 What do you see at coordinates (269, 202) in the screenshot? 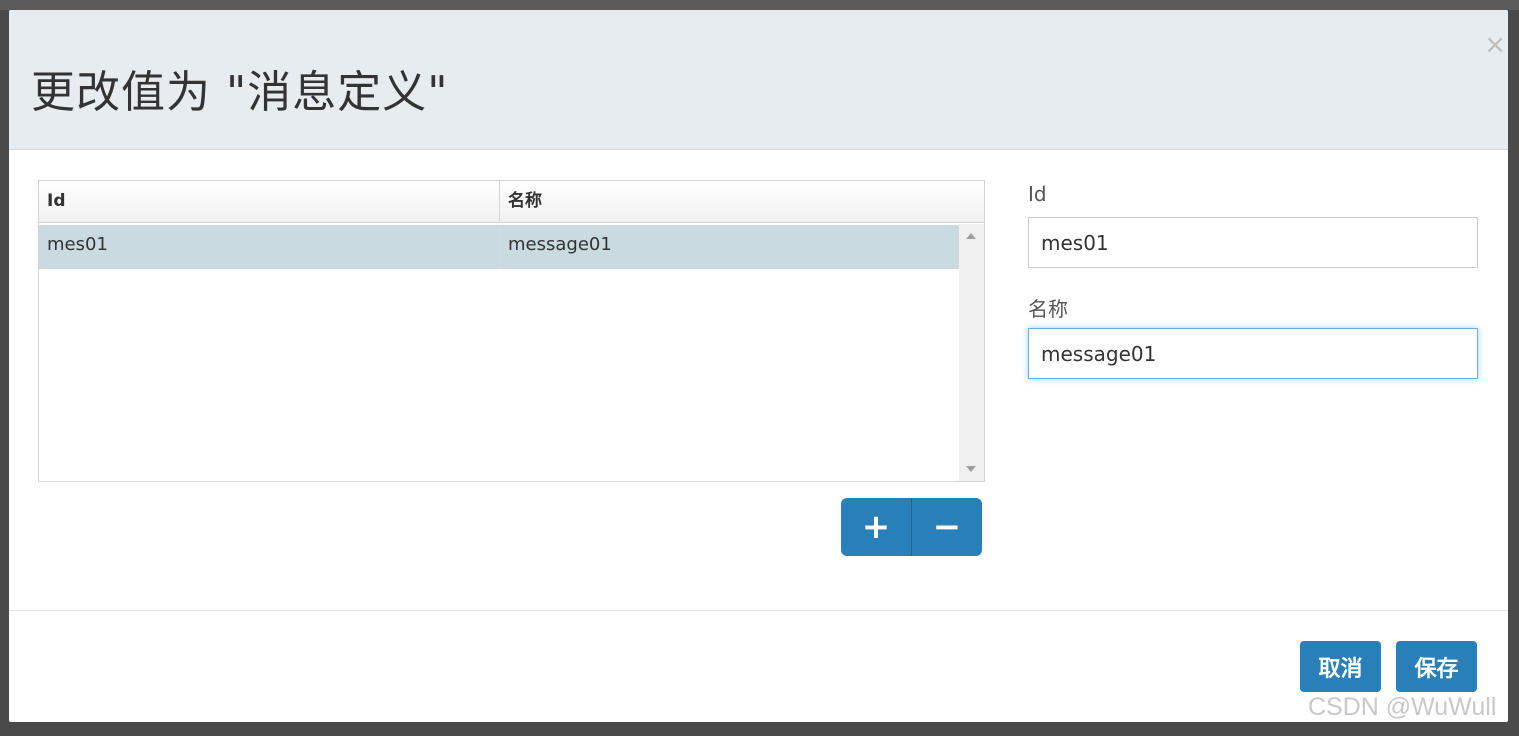
I see `column-header-id: Id` at bounding box center [269, 202].